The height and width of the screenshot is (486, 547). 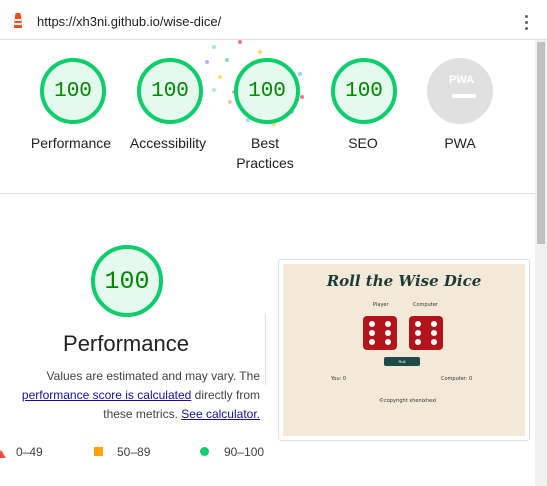 What do you see at coordinates (460, 91) in the screenshot?
I see `gauge-pwa: PWA` at bounding box center [460, 91].